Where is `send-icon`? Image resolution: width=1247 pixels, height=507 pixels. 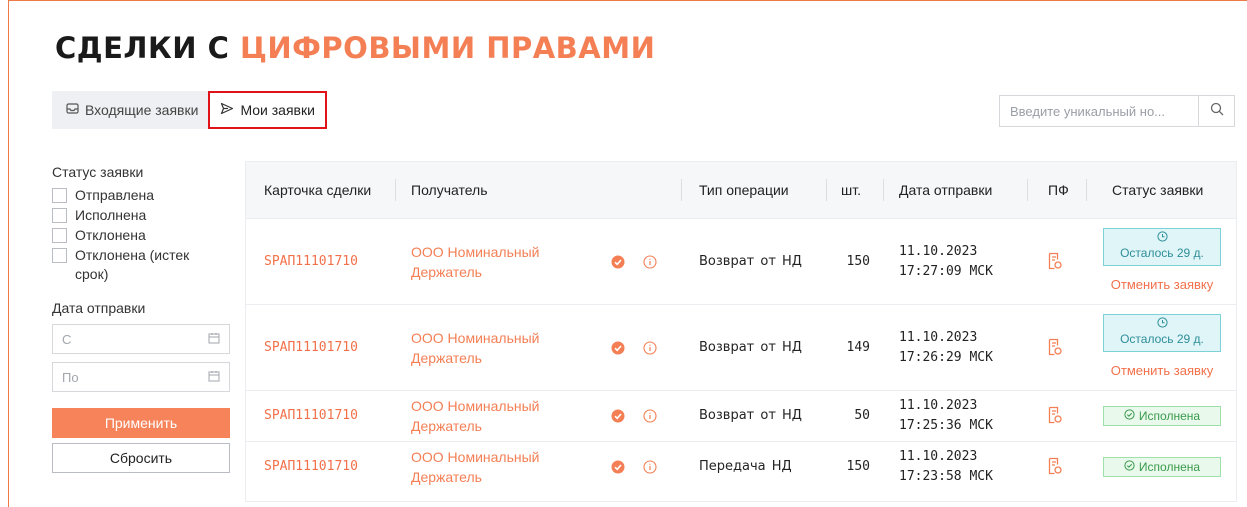 send-icon is located at coordinates (227, 110).